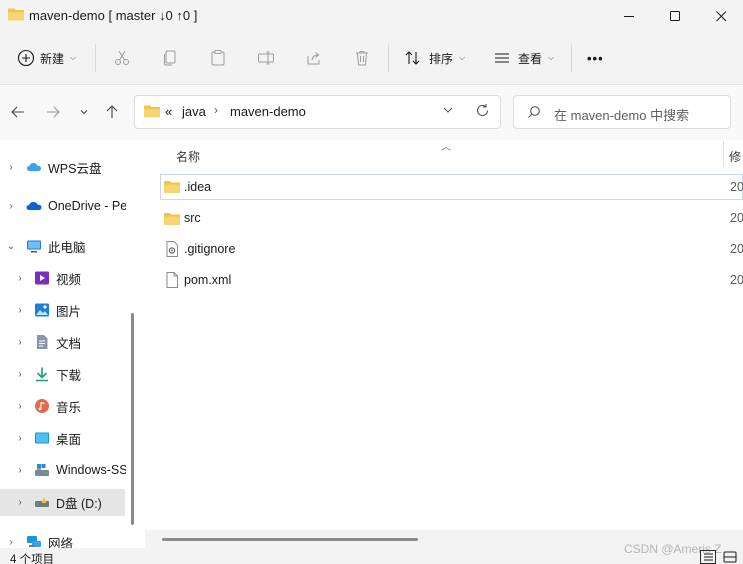 The image size is (743, 564). What do you see at coordinates (194, 111) in the screenshot?
I see `breadcrumb-java: java` at bounding box center [194, 111].